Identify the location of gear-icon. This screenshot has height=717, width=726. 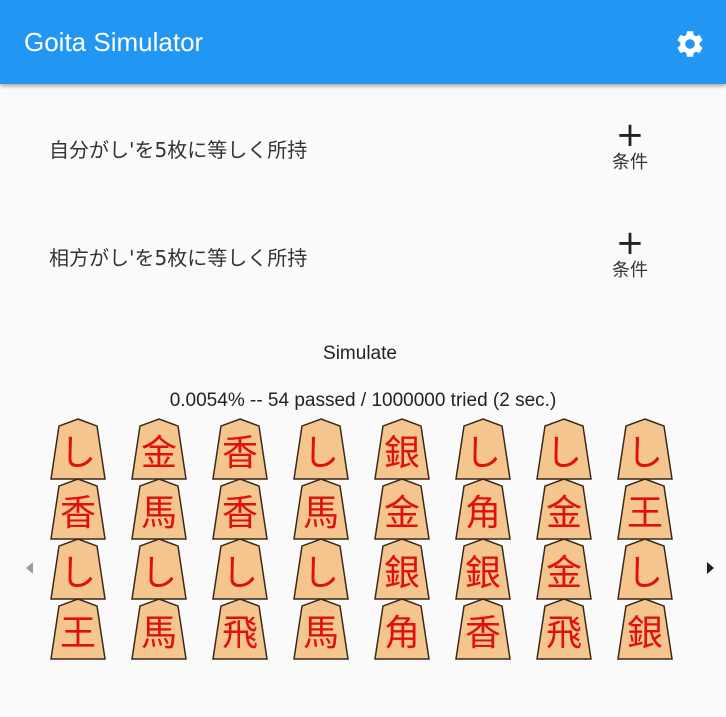
(690, 44).